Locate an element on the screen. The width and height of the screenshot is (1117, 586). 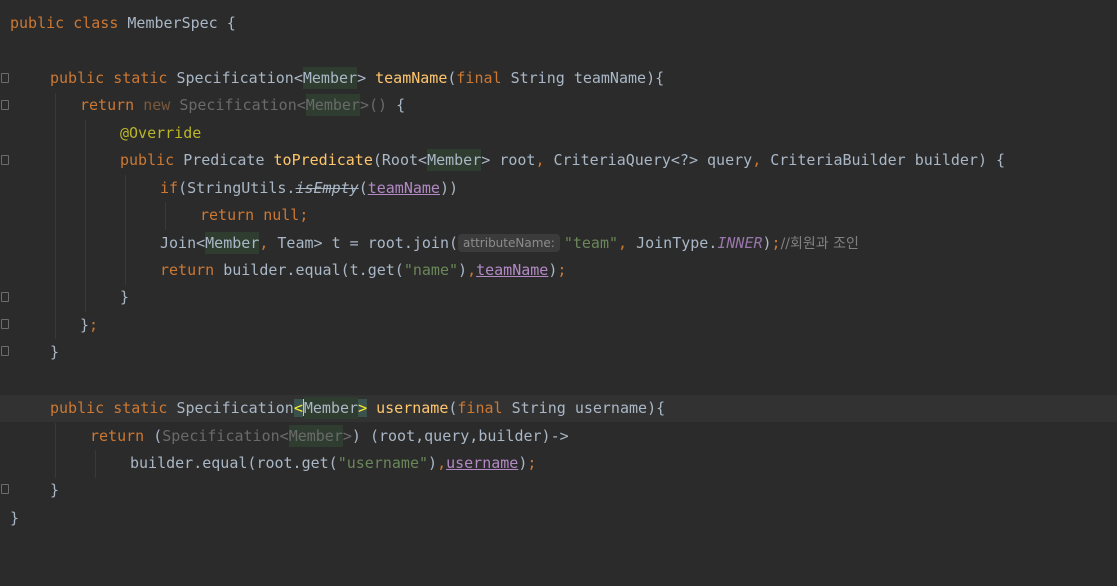
parameter: root is located at coordinates (517, 160).